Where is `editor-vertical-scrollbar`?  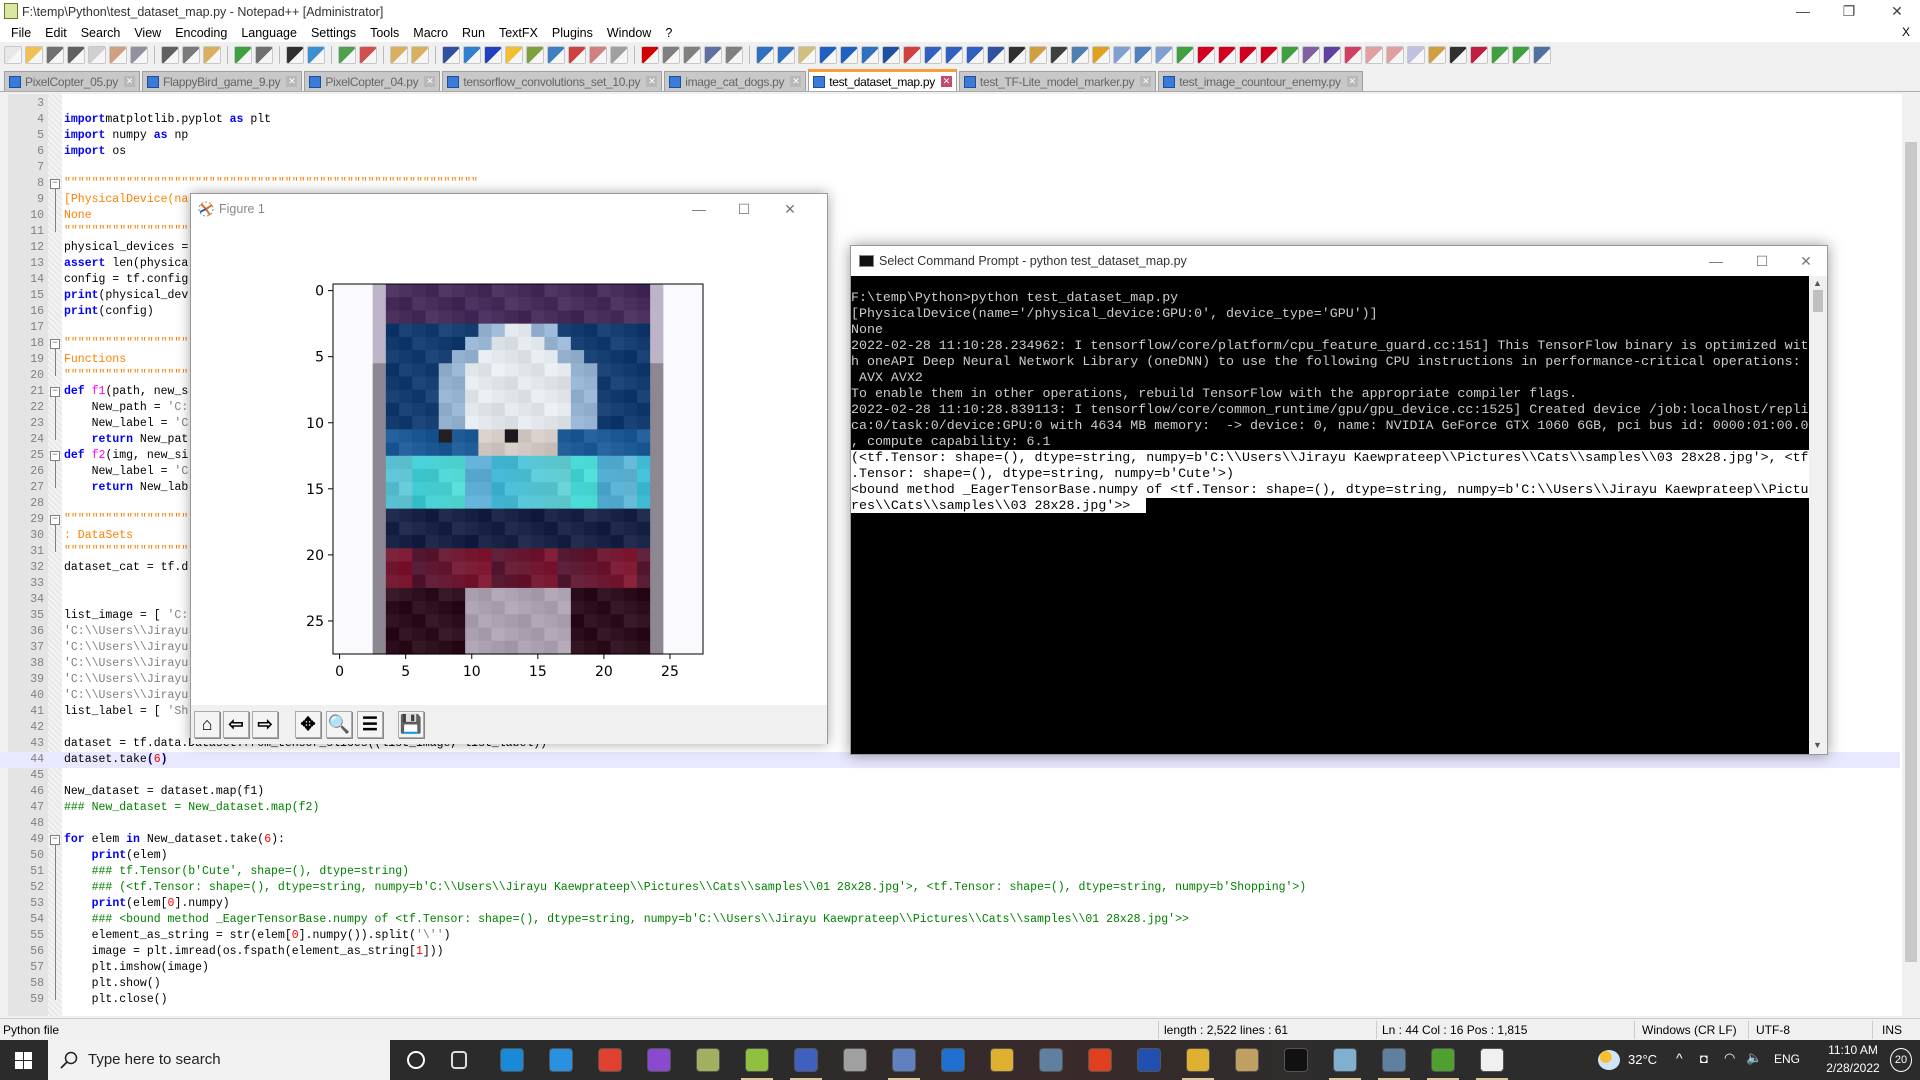 editor-vertical-scrollbar is located at coordinates (1911, 555).